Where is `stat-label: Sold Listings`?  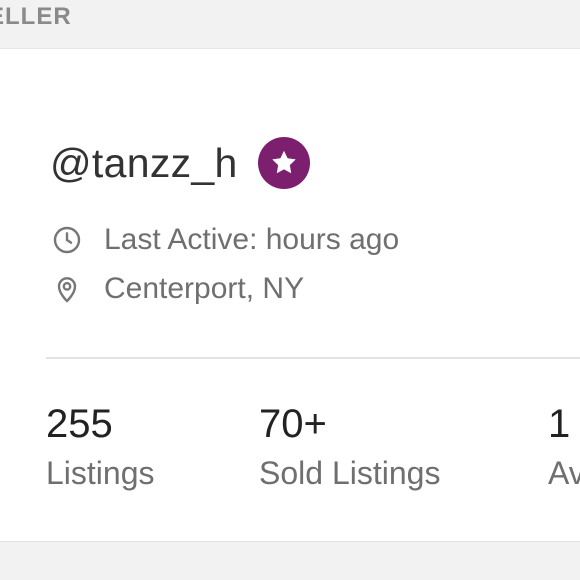 stat-label: Sold Listings is located at coordinates (350, 473).